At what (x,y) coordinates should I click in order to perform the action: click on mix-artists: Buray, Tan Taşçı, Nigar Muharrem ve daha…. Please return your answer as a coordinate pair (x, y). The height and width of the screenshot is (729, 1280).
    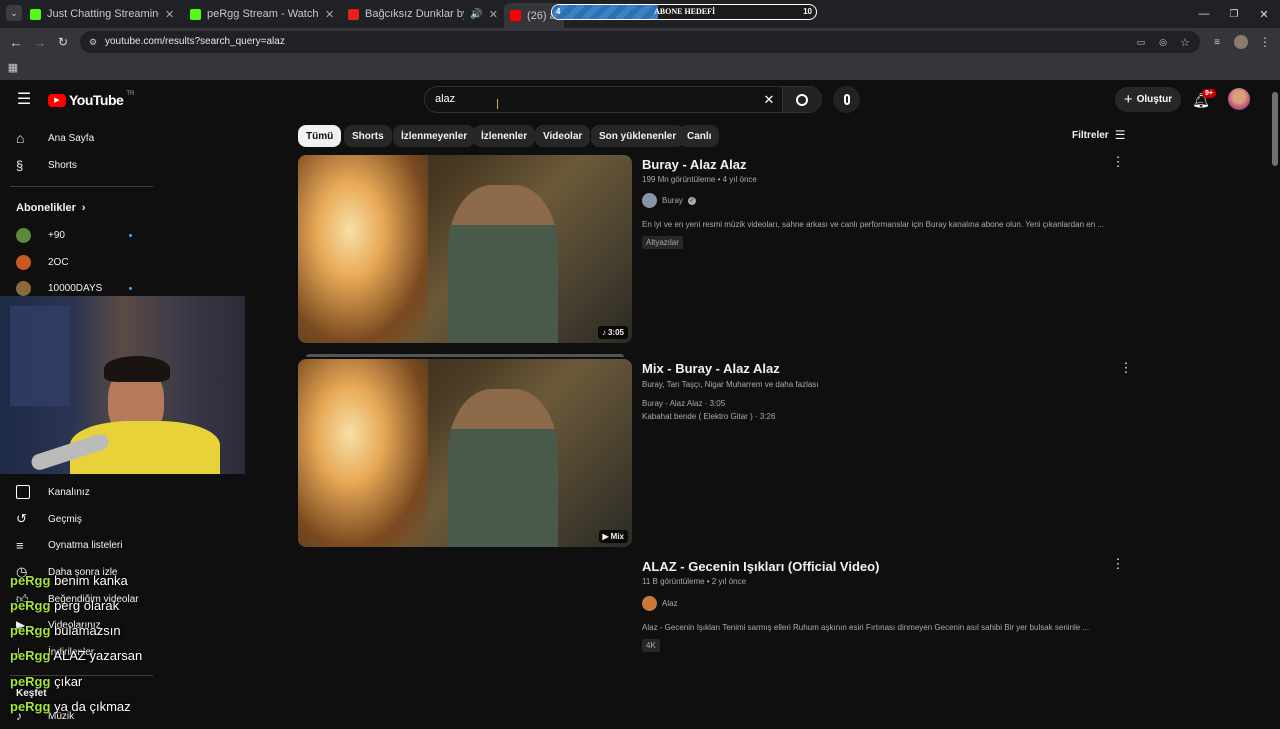
    Looking at the image, I should click on (730, 384).